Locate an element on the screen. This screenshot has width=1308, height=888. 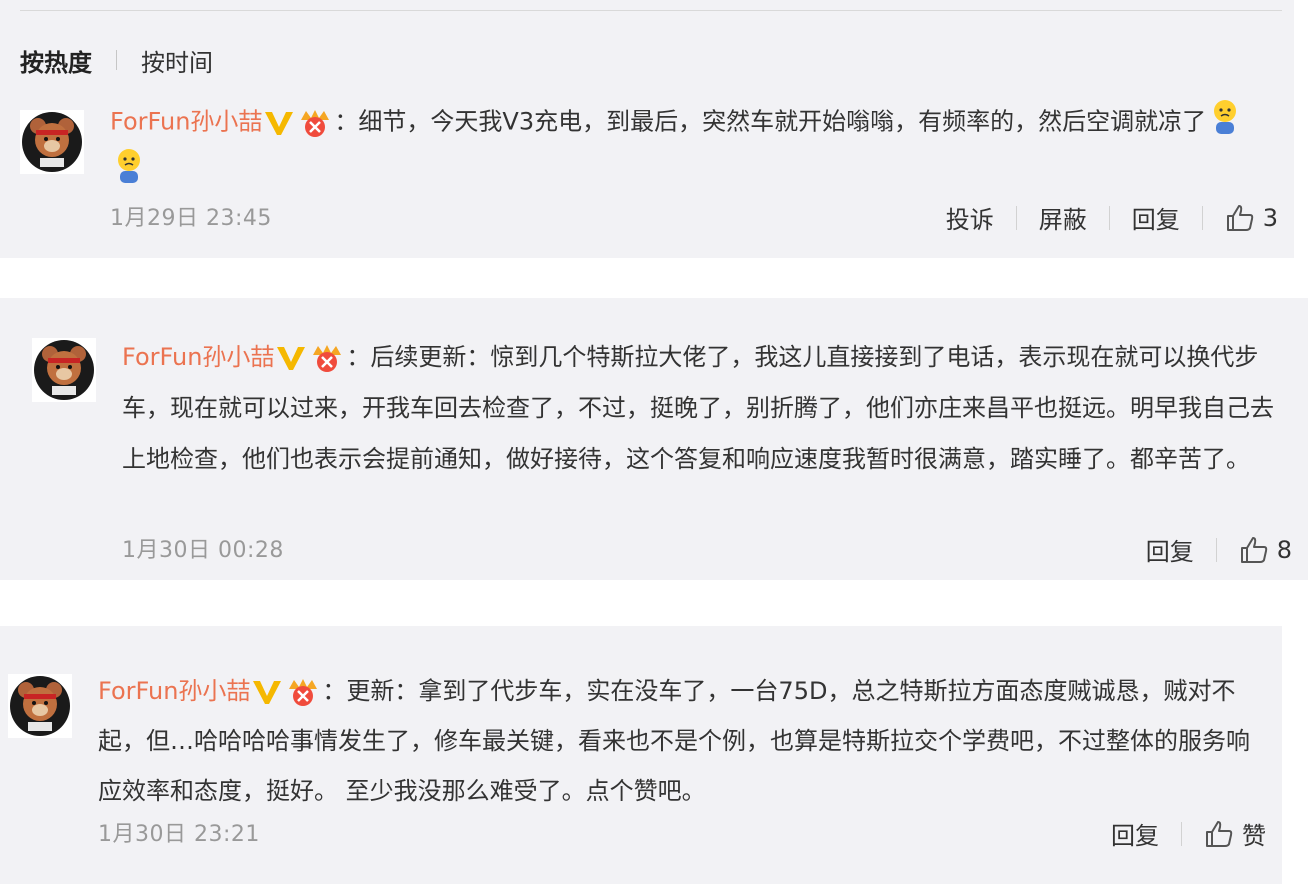
comment-actions: 投诉 屏蔽 回复 3 is located at coordinates (1112, 217).